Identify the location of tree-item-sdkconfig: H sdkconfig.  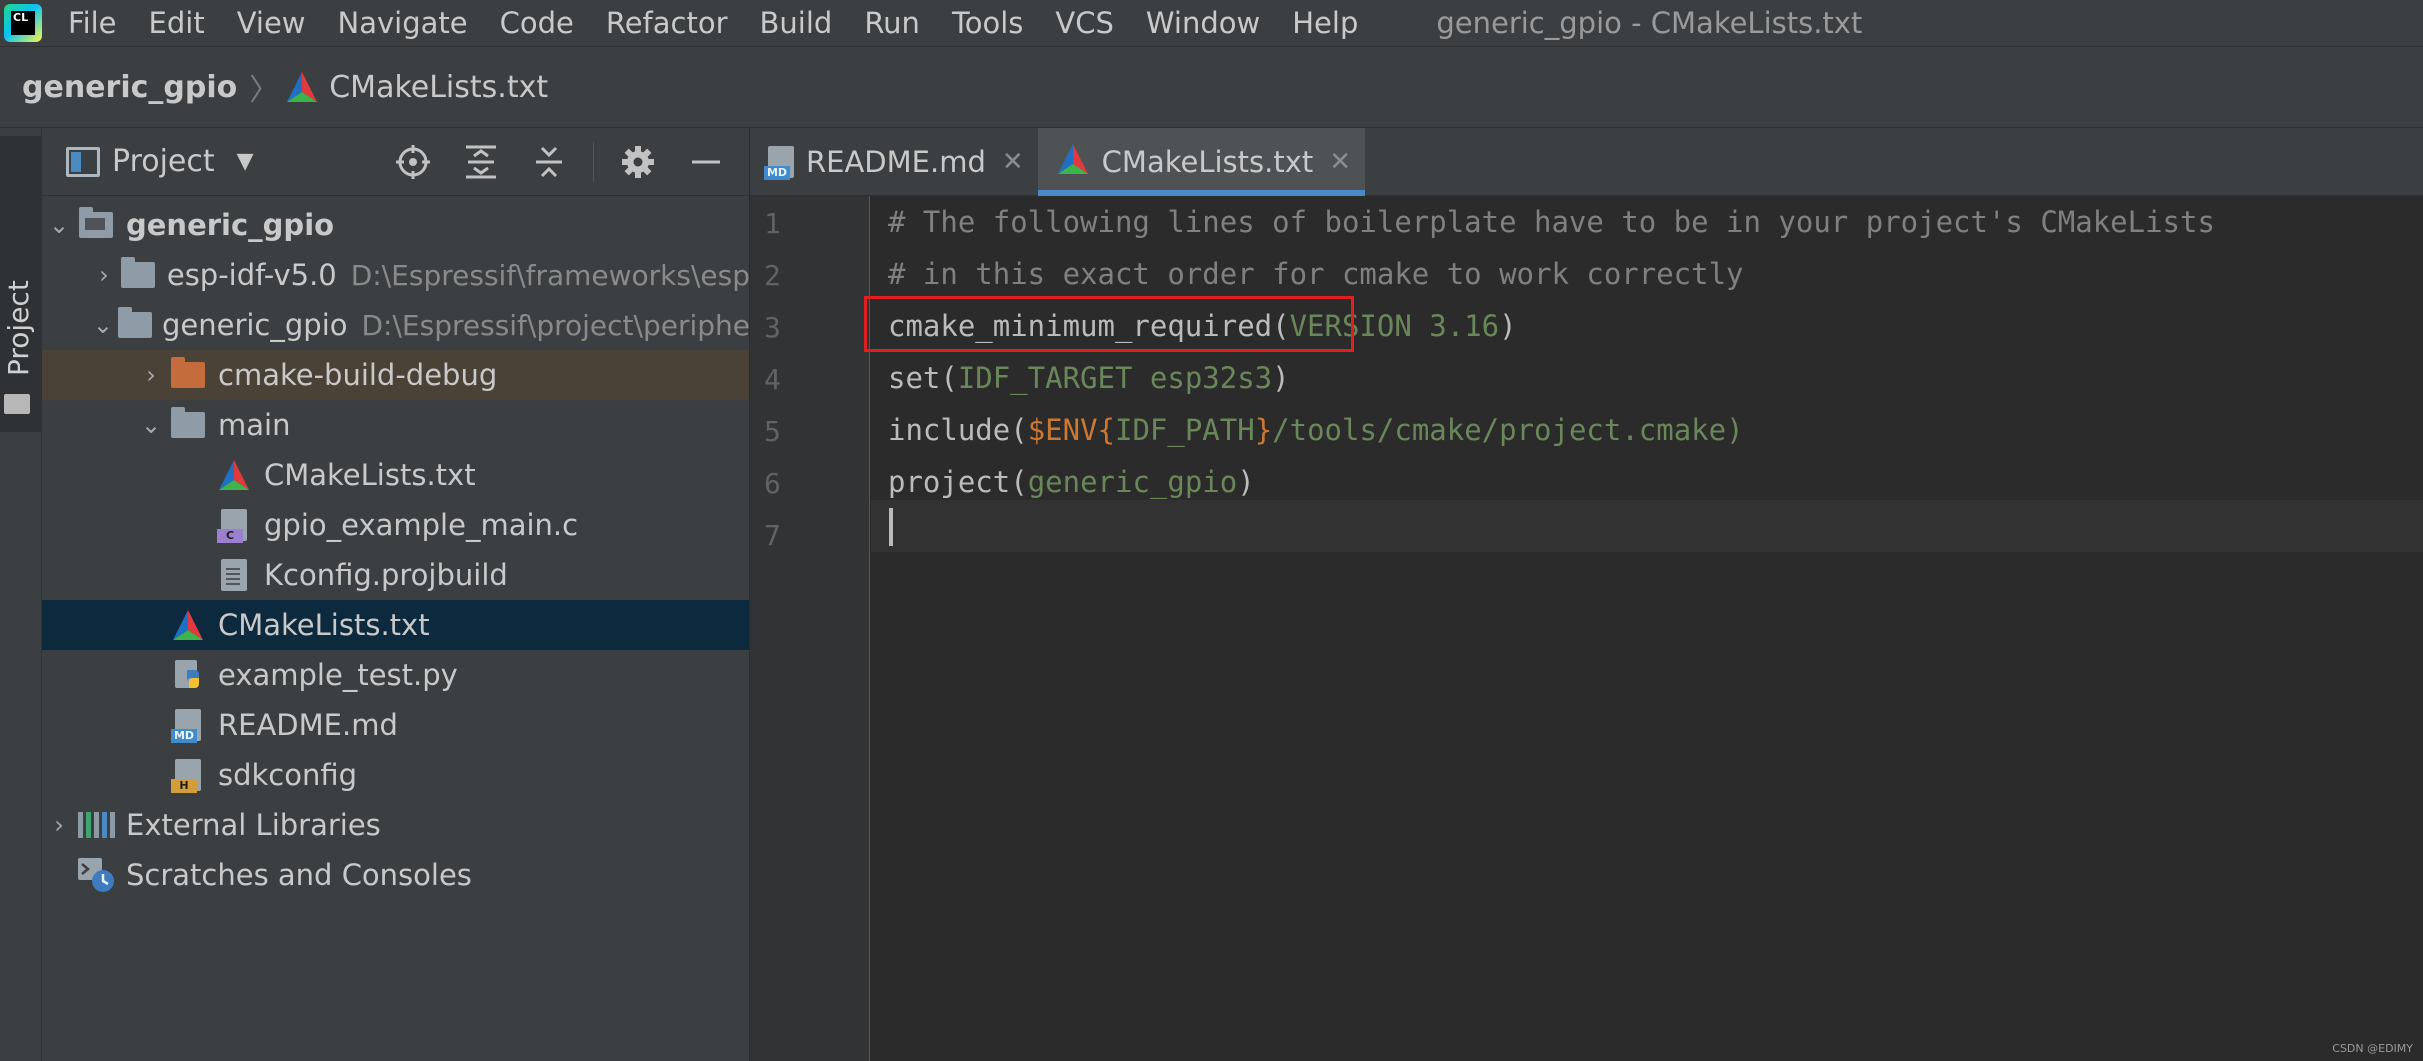
(395, 775).